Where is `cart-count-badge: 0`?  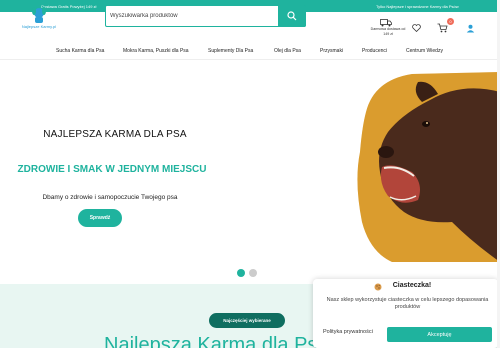 cart-count-badge: 0 is located at coordinates (450, 21).